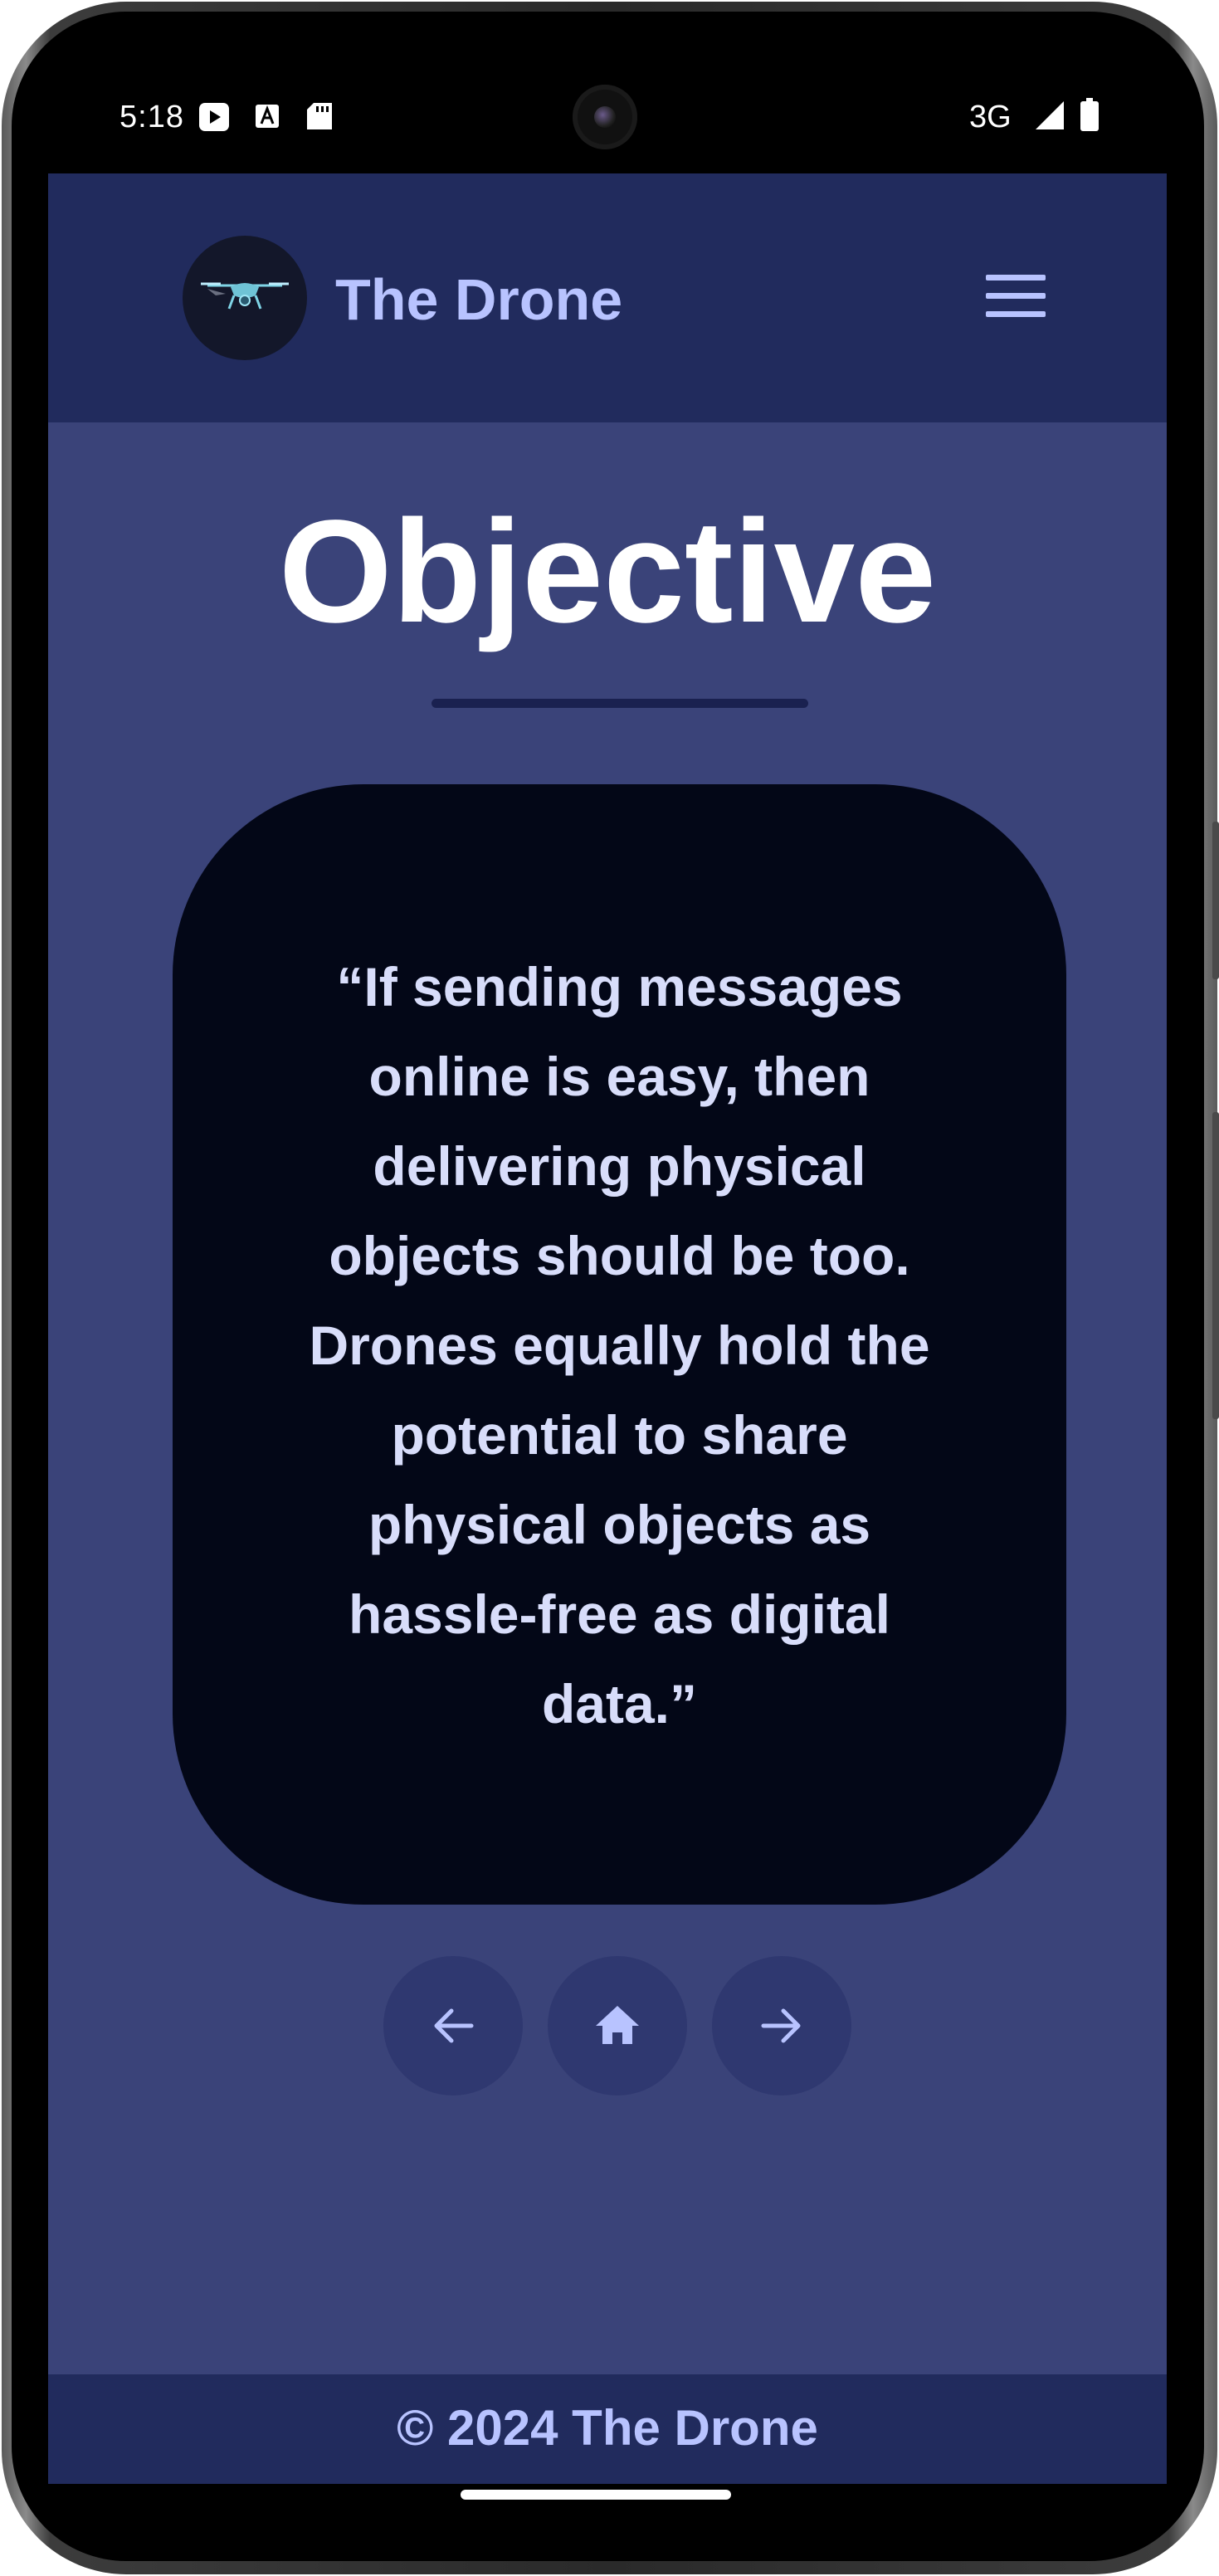 The image size is (1219, 2576). What do you see at coordinates (1216, 900) in the screenshot?
I see `volume-button` at bounding box center [1216, 900].